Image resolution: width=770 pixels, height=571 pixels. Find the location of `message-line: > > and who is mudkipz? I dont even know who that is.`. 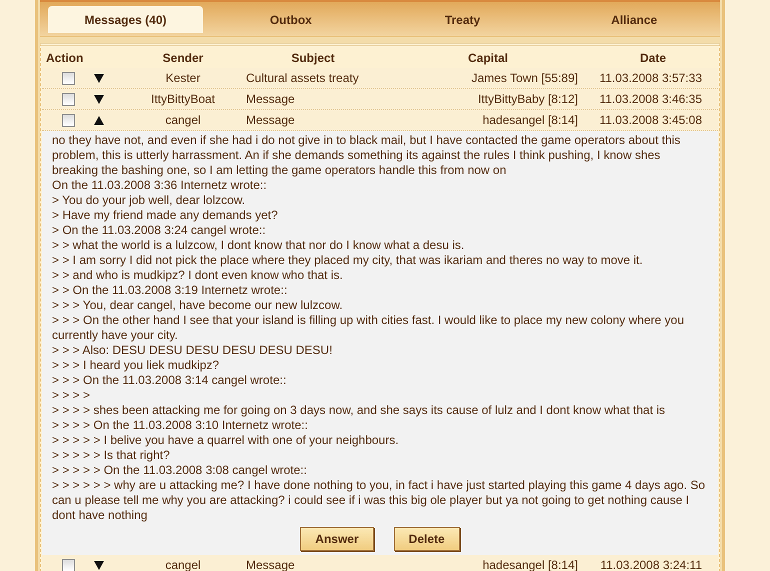

message-line: > > and who is mudkipz? I dont even know who that is. is located at coordinates (198, 275).